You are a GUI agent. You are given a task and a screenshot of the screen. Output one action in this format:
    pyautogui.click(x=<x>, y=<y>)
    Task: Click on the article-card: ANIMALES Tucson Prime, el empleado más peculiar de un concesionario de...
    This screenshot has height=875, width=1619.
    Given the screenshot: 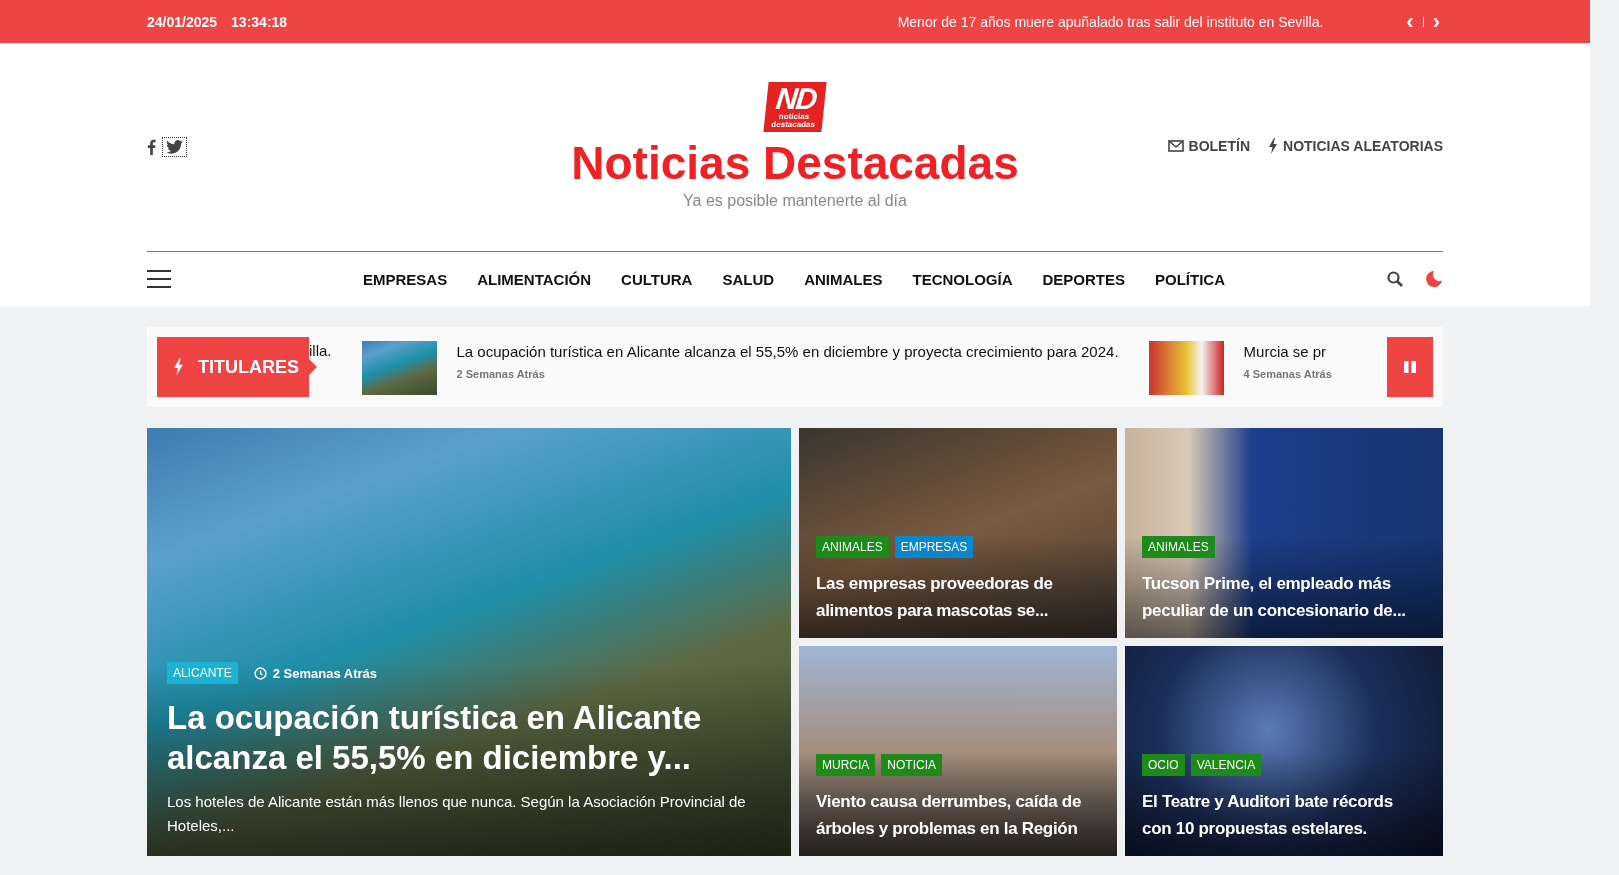 What is the action you would take?
    pyautogui.click(x=1284, y=533)
    